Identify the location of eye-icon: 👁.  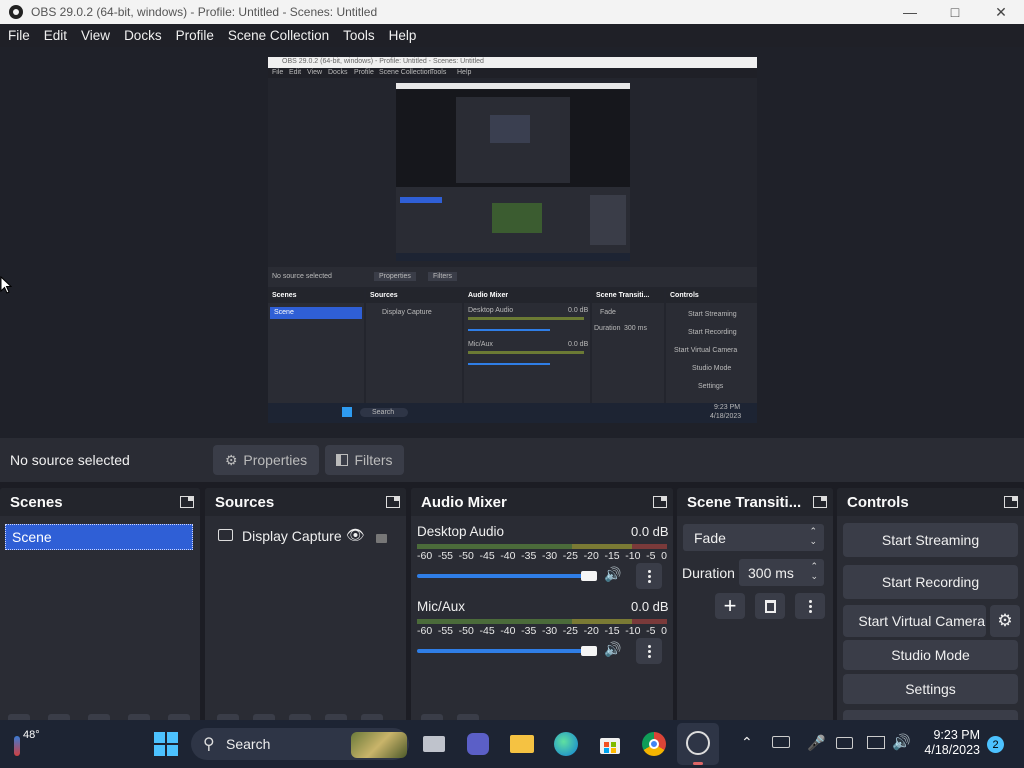
(355, 535).